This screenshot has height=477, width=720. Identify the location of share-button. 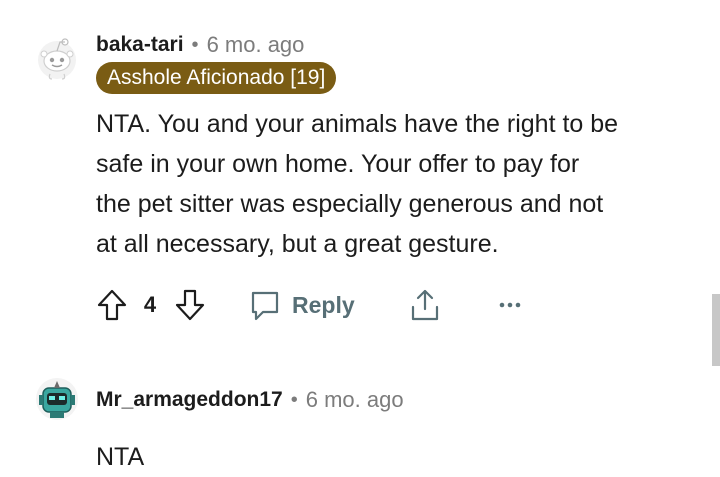
(425, 305).